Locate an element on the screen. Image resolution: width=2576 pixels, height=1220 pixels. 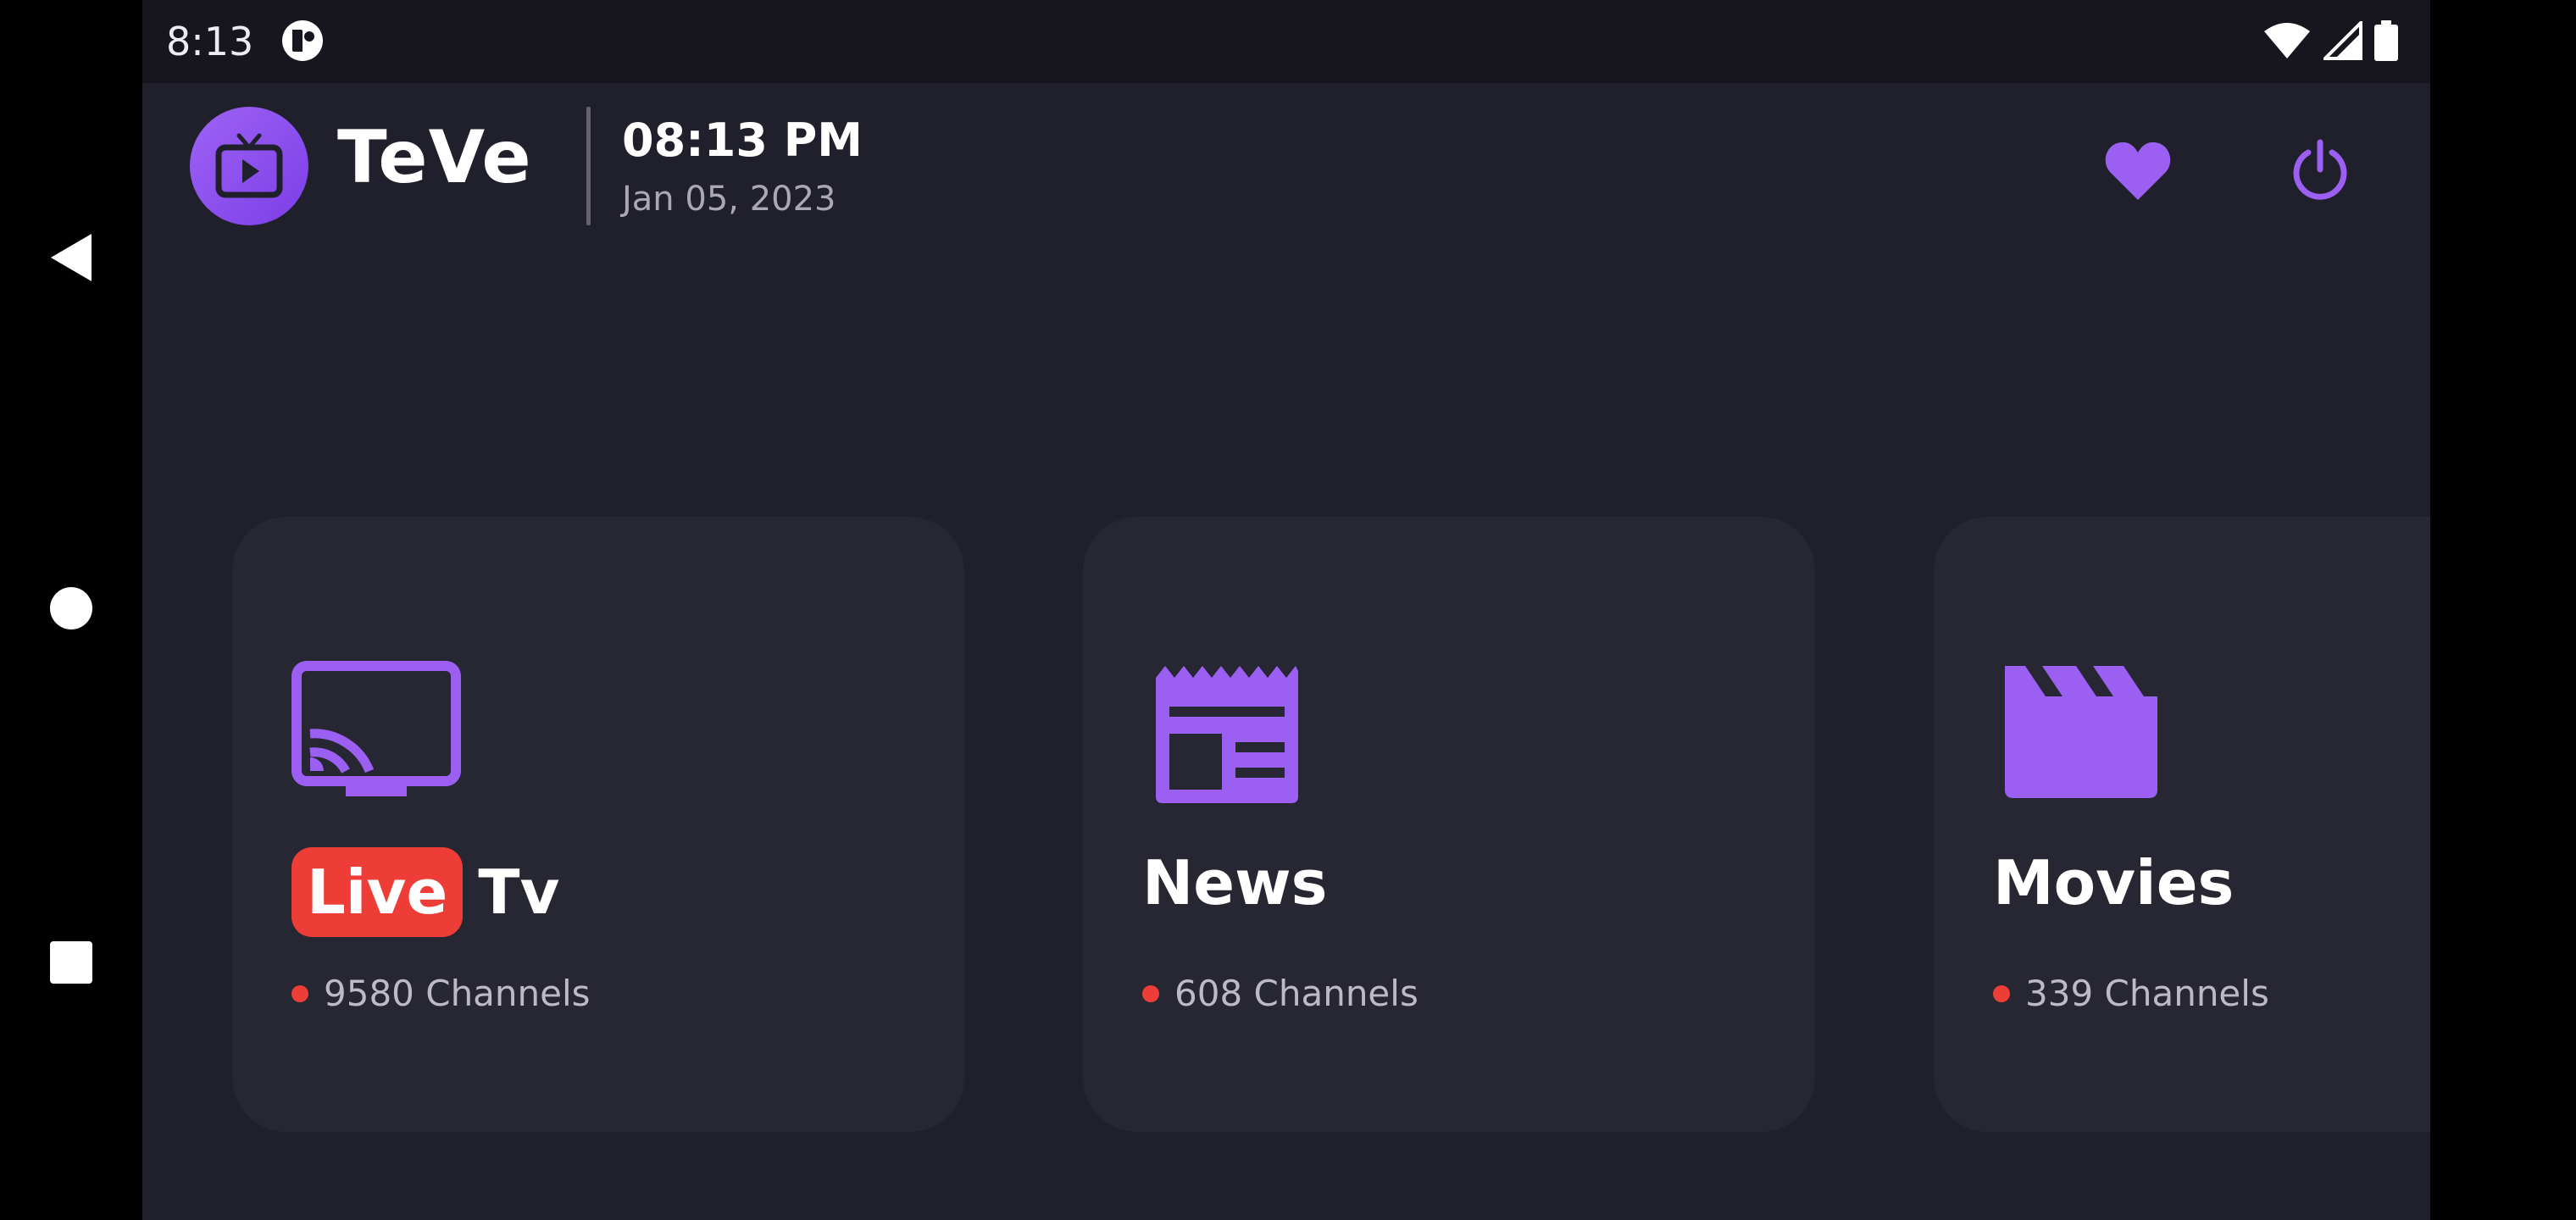
status-icons is located at coordinates (2330, 40).